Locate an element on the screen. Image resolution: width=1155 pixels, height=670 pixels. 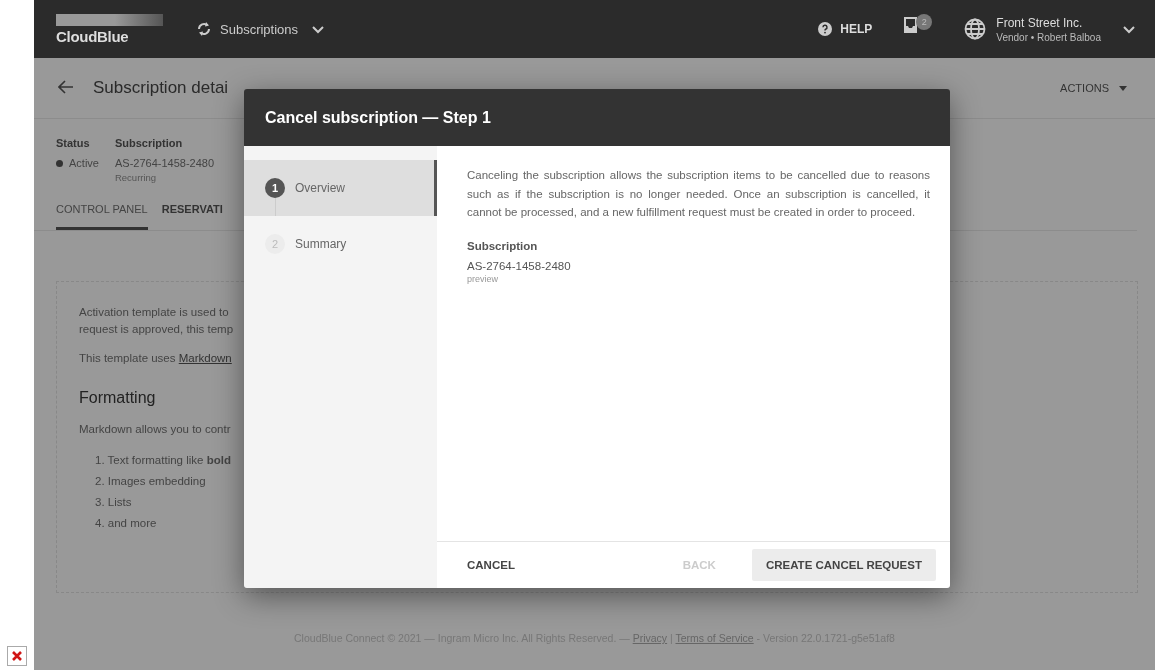
step-number: 1 is located at coordinates (275, 188).